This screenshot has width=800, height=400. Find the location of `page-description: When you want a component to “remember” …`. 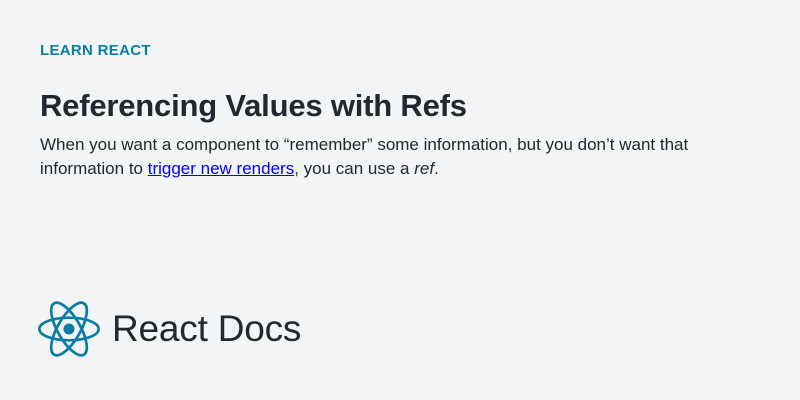

page-description: When you want a component to “remember” … is located at coordinates (405, 157).